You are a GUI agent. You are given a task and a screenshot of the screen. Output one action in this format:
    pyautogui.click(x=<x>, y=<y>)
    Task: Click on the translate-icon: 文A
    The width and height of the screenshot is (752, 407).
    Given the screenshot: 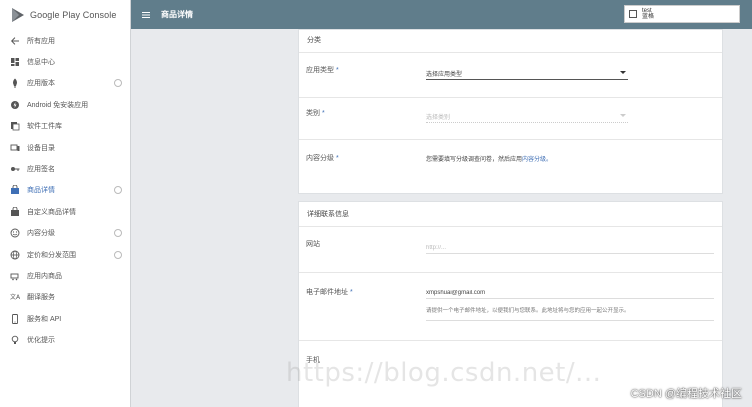 What is the action you would take?
    pyautogui.click(x=15, y=297)
    